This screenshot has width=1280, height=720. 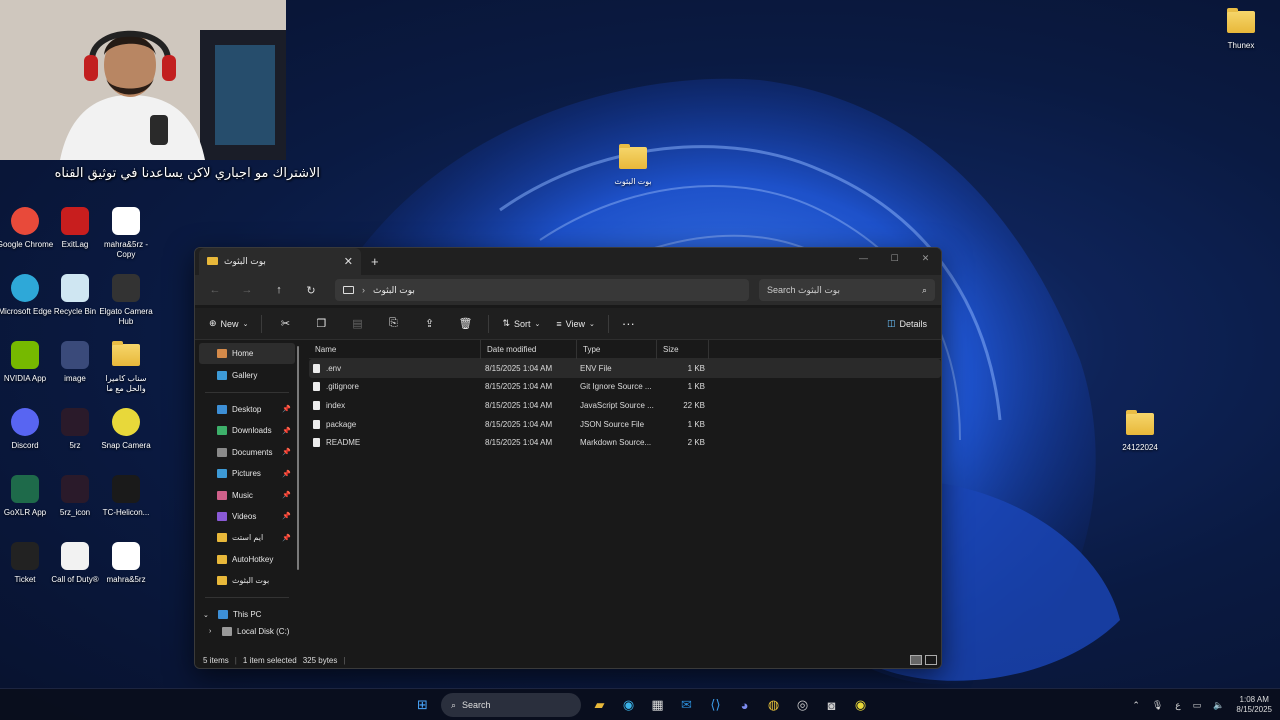 What do you see at coordinates (773, 705) in the screenshot?
I see `chrome-taskbar-button: ◍` at bounding box center [773, 705].